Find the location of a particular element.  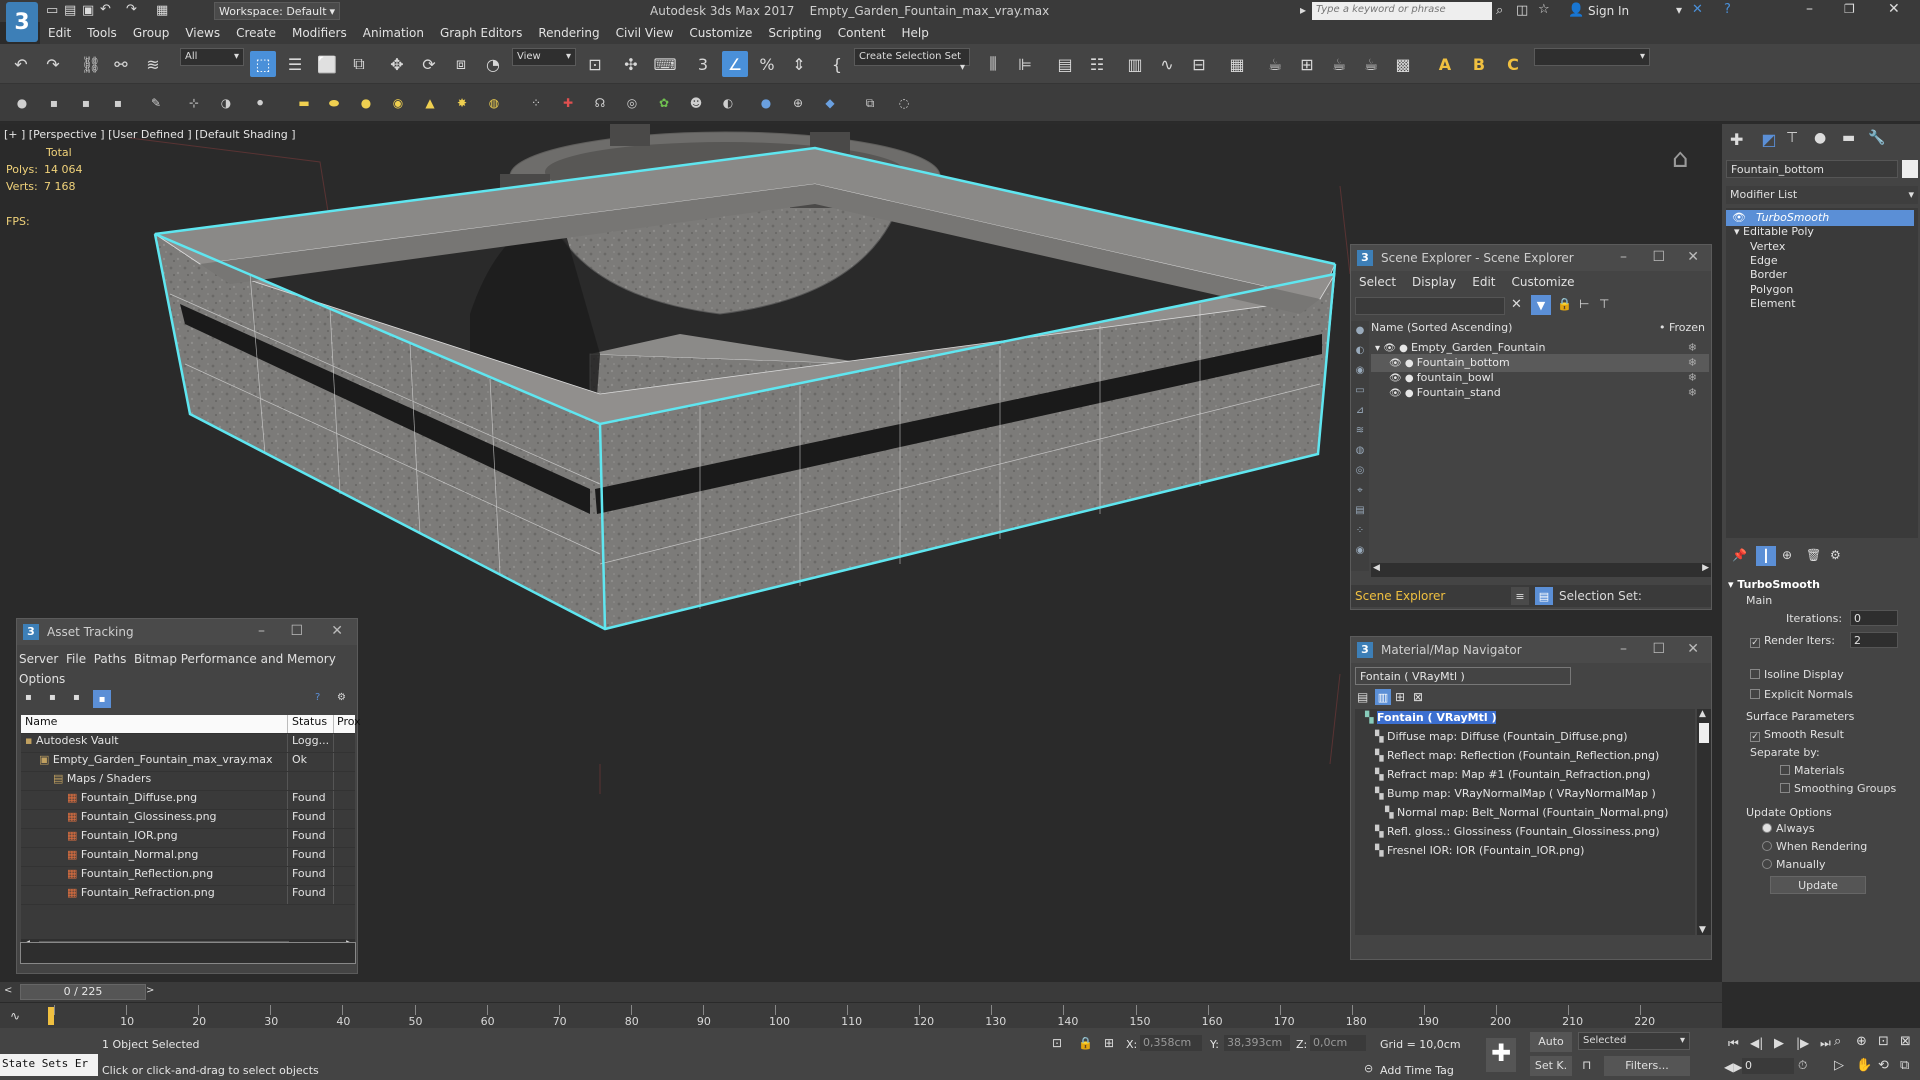

object-name-input: Fountain_bottom is located at coordinates (1812, 169).